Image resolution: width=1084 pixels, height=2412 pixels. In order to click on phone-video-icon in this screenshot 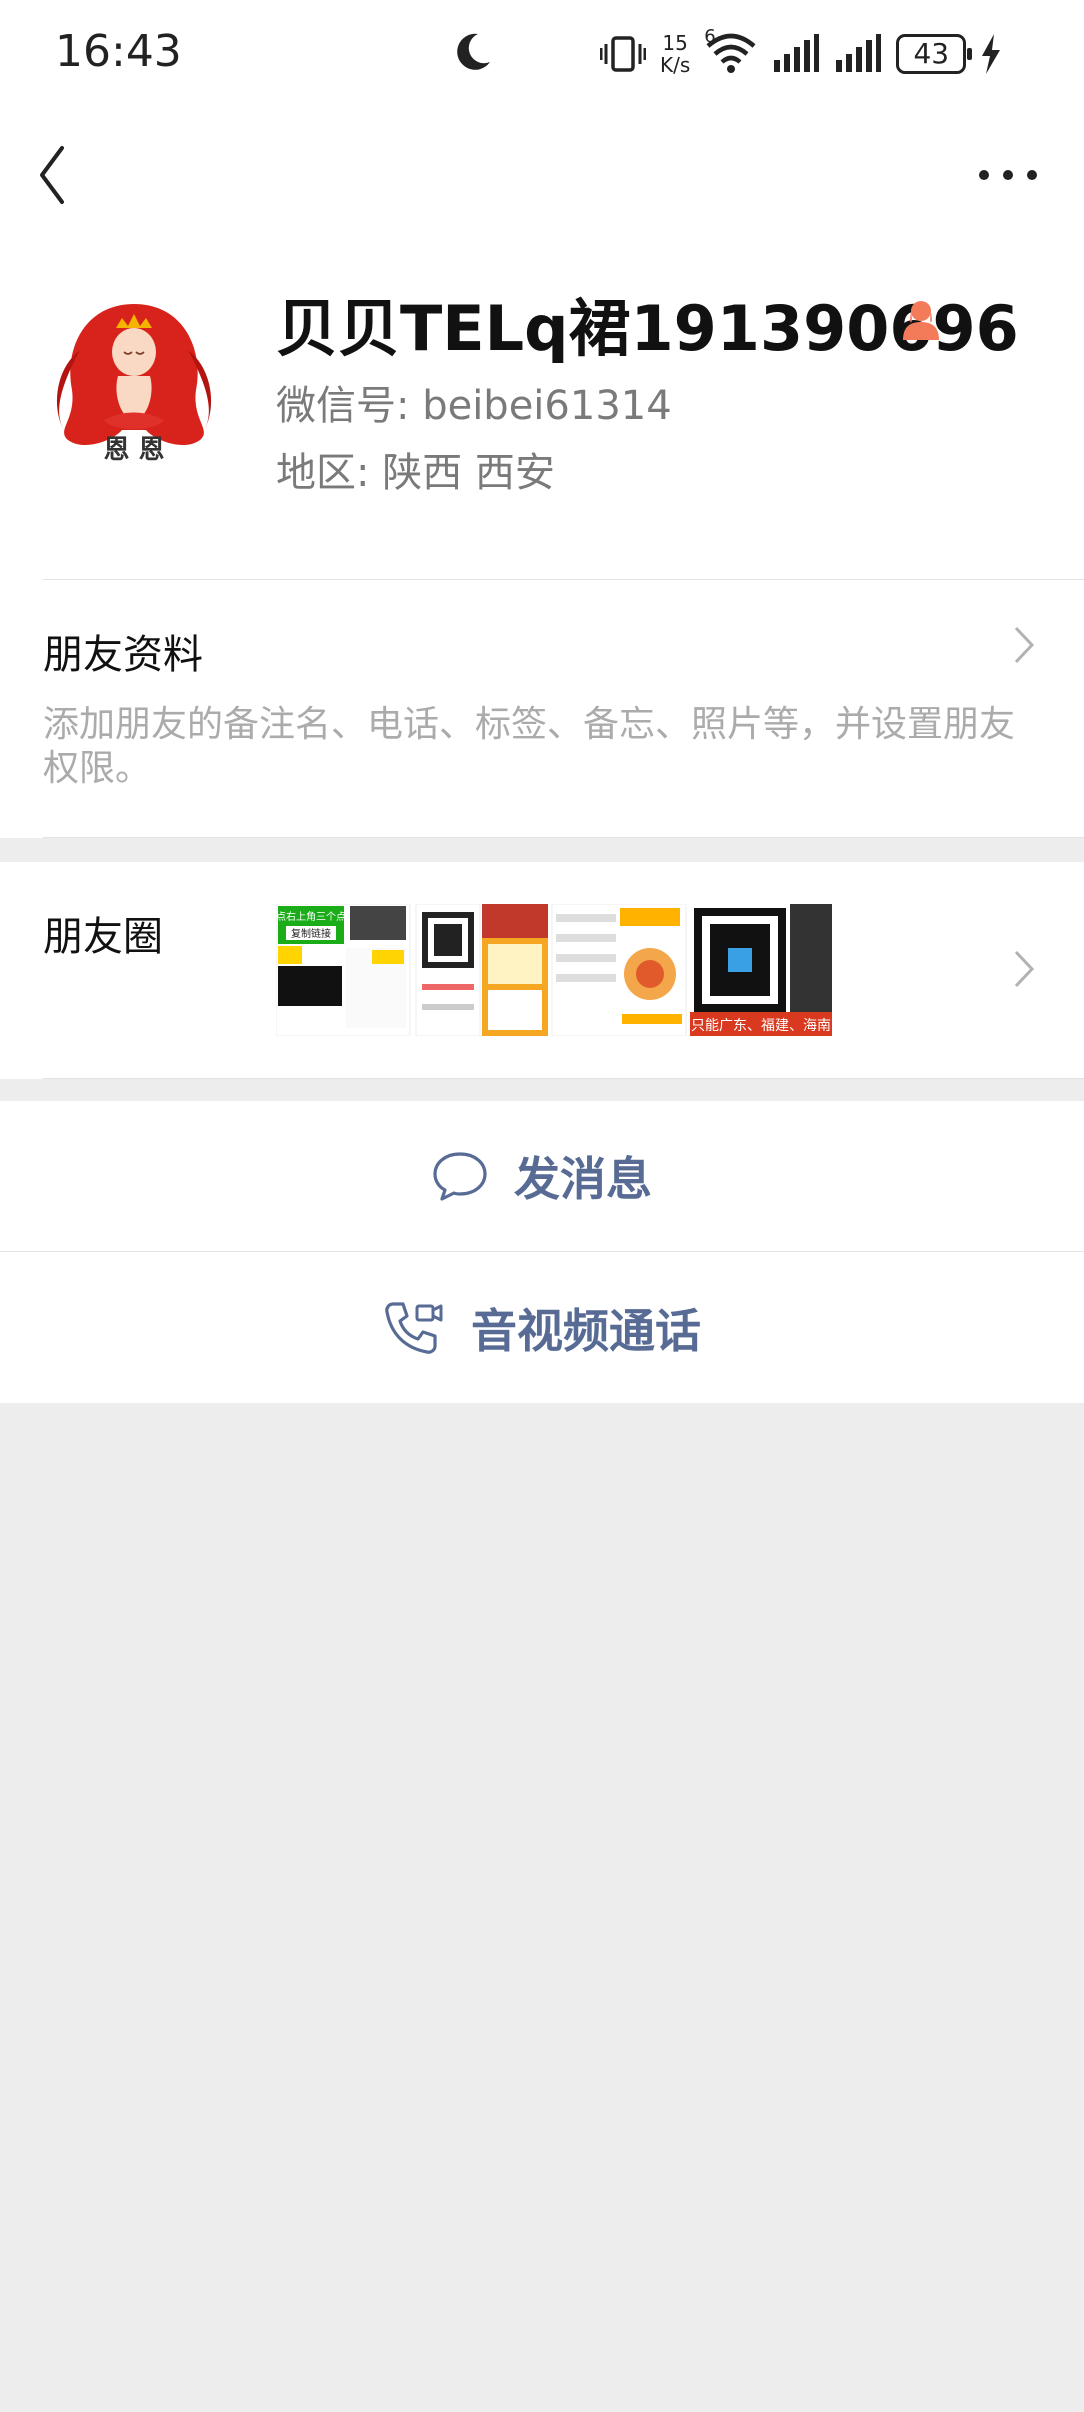, I will do `click(414, 1327)`.